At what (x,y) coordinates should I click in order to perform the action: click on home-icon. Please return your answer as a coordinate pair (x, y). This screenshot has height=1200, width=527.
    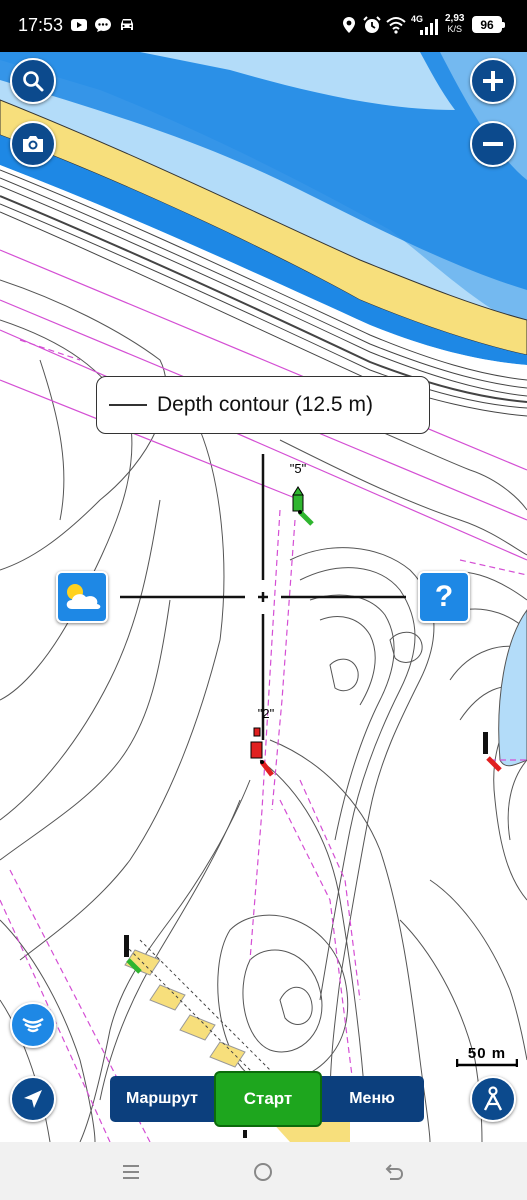
    Looking at the image, I should click on (263, 1172).